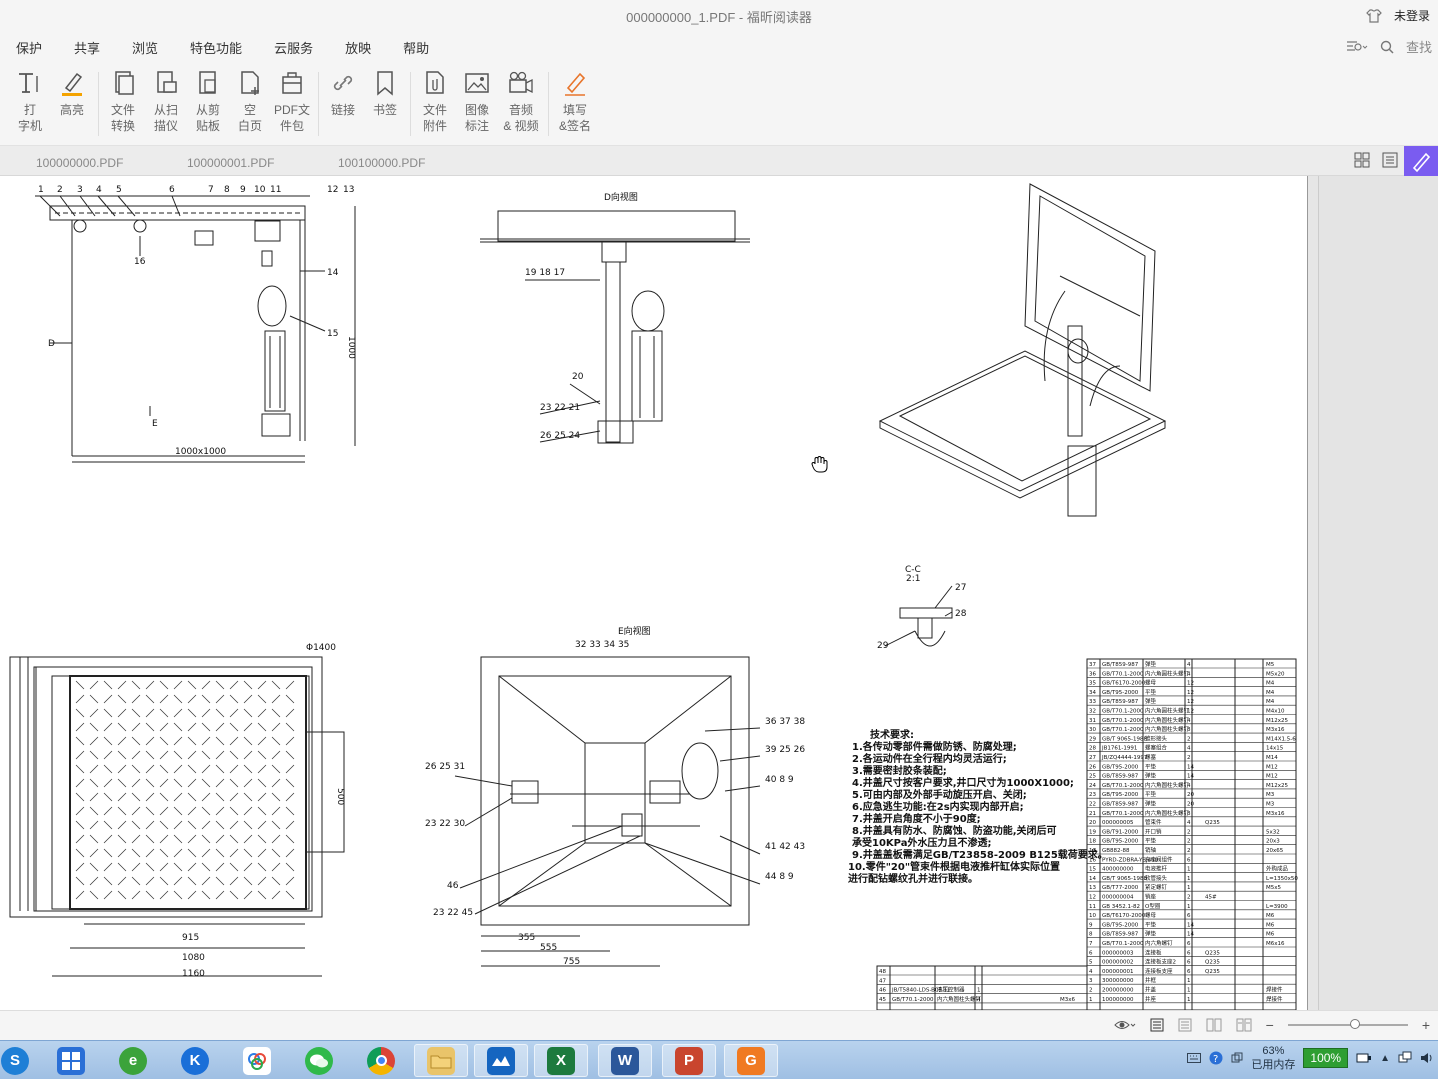 This screenshot has height=1079, width=1438. What do you see at coordinates (1160, 962) in the screenshot?
I see `bom-cell: 连接板支座2` at bounding box center [1160, 962].